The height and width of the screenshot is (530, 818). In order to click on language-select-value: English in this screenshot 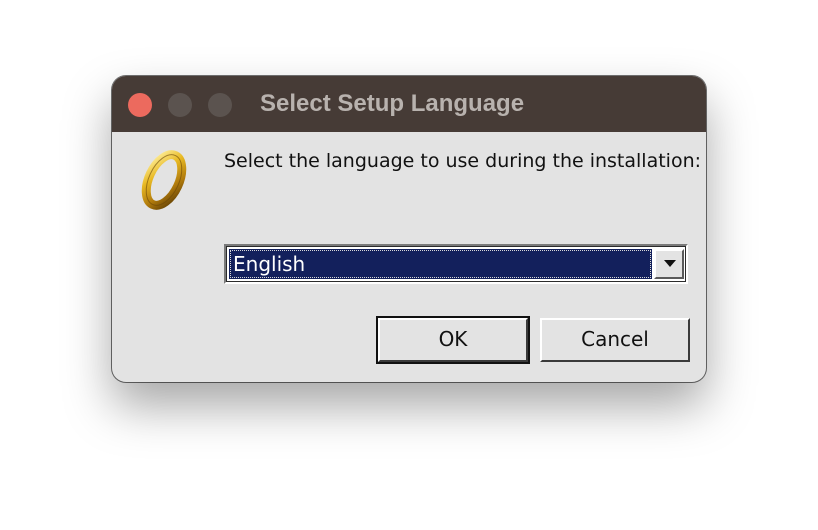, I will do `click(440, 264)`.